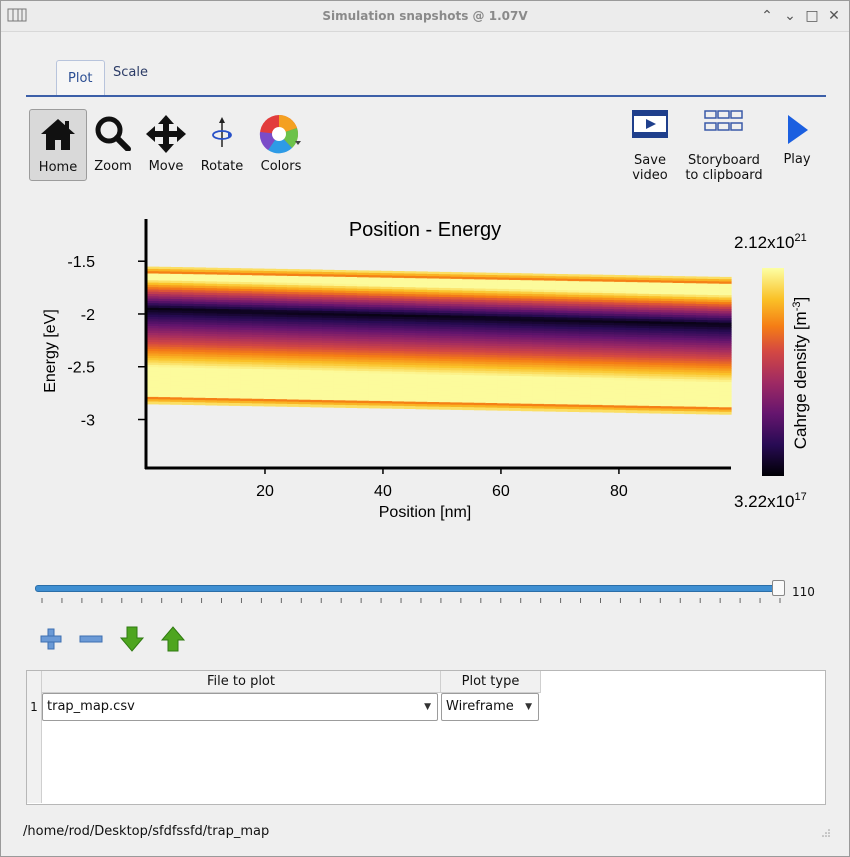 The image size is (850, 857). Describe the element at coordinates (826, 833) in the screenshot. I see `resize-grip-icon` at that location.